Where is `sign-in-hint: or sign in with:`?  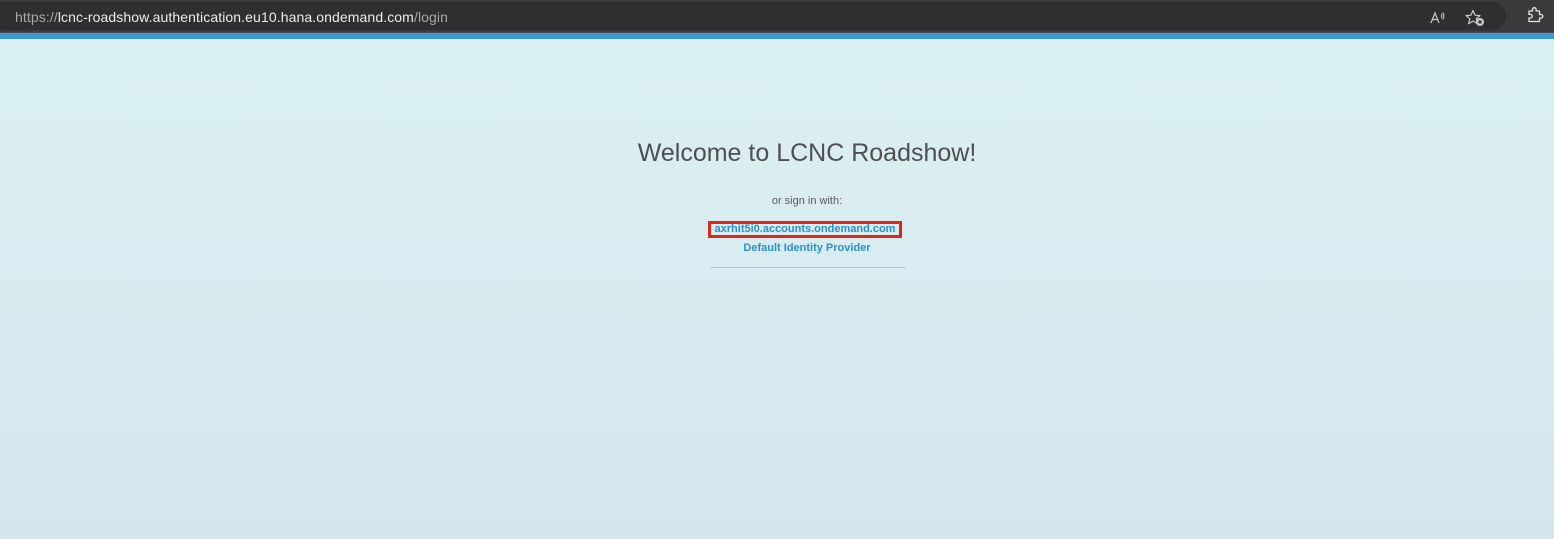
sign-in-hint: or sign in with: is located at coordinates (807, 201).